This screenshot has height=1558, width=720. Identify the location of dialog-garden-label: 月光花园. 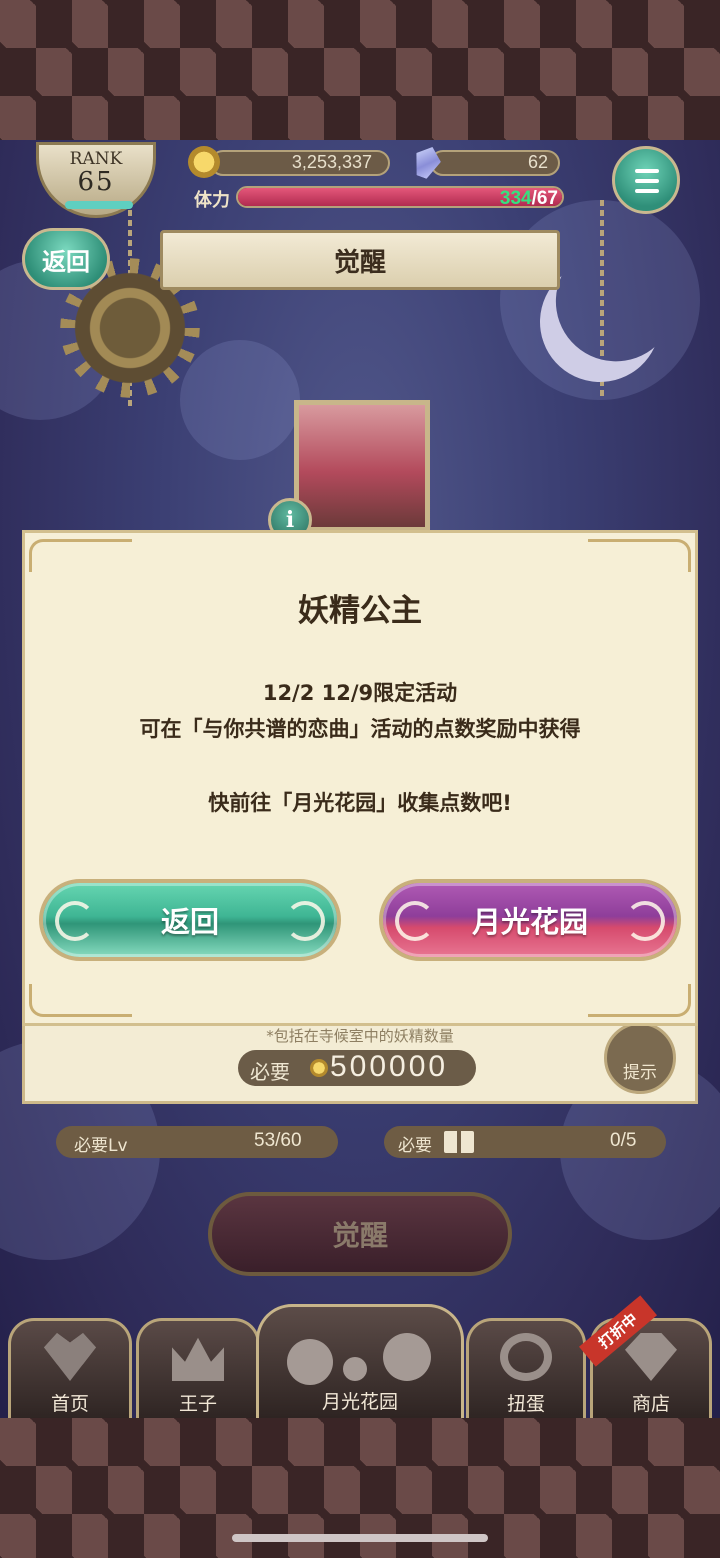
(529, 922).